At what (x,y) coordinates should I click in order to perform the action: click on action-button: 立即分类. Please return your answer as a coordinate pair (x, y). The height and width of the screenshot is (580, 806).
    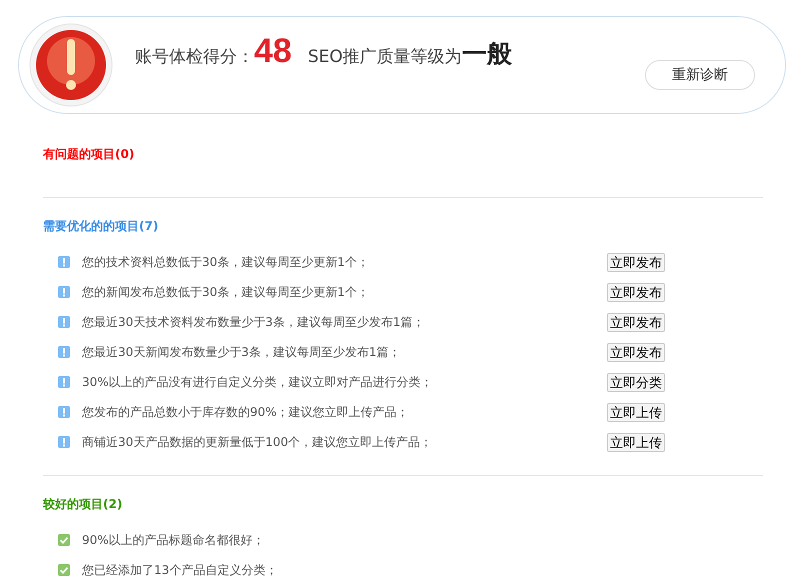
    Looking at the image, I should click on (636, 382).